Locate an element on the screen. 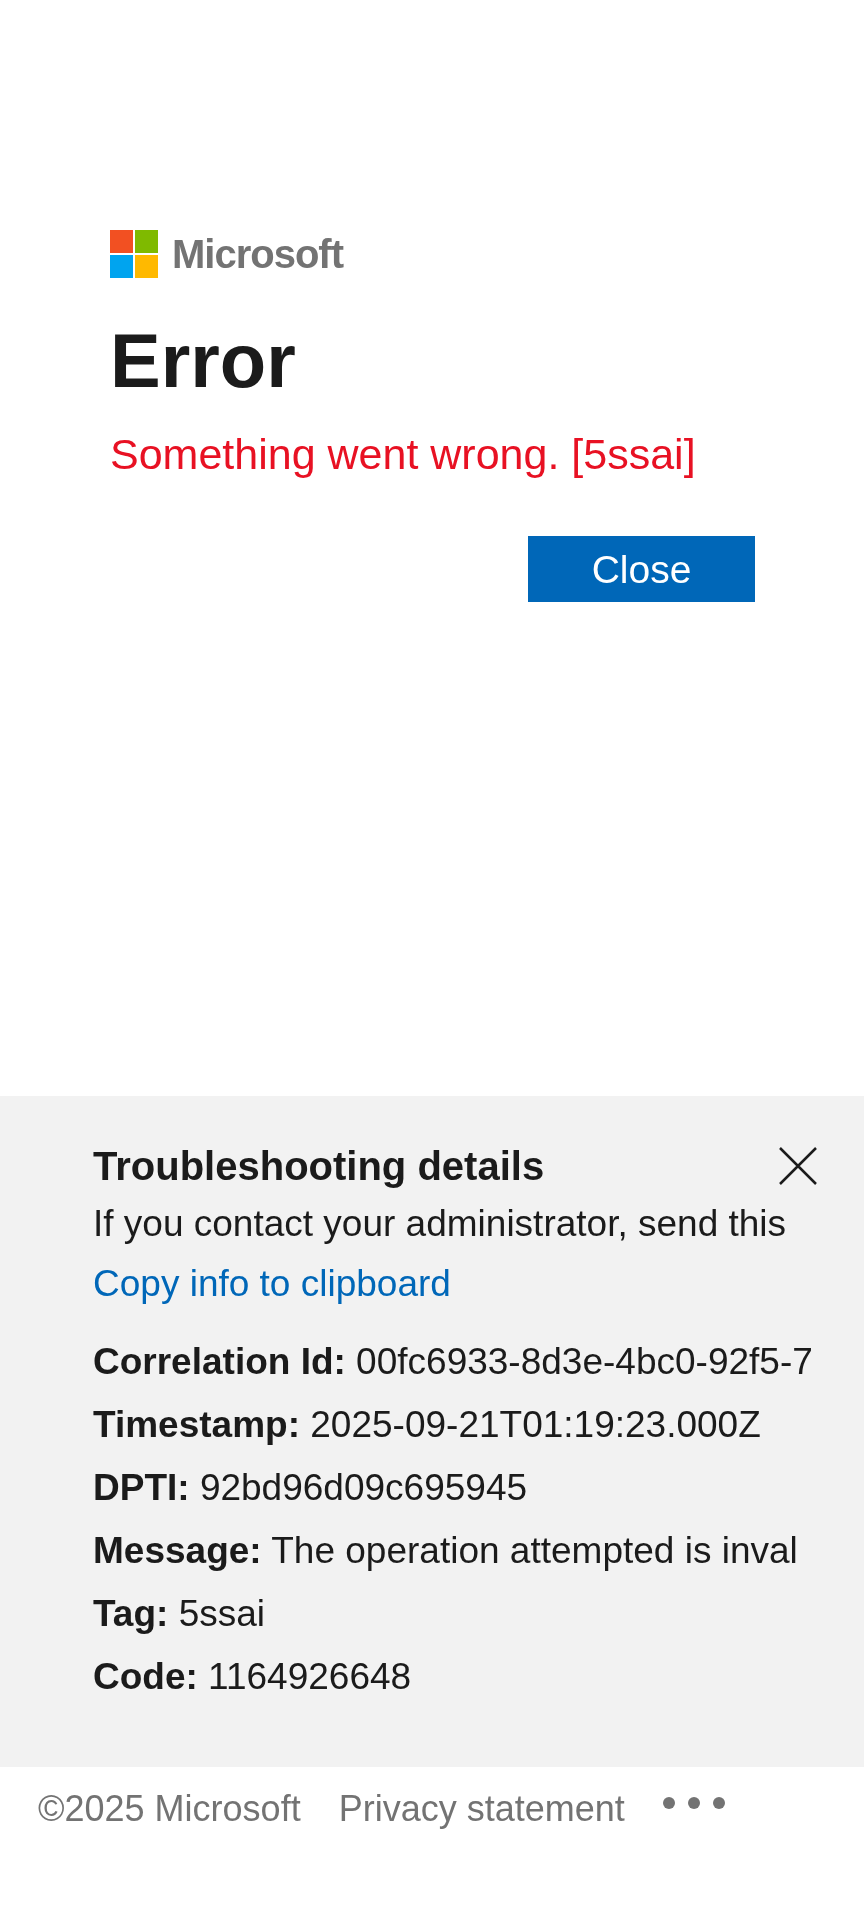 The height and width of the screenshot is (1928, 864). detail-line: DPTI: 92bd96d09c695945 is located at coordinates (311, 1488).